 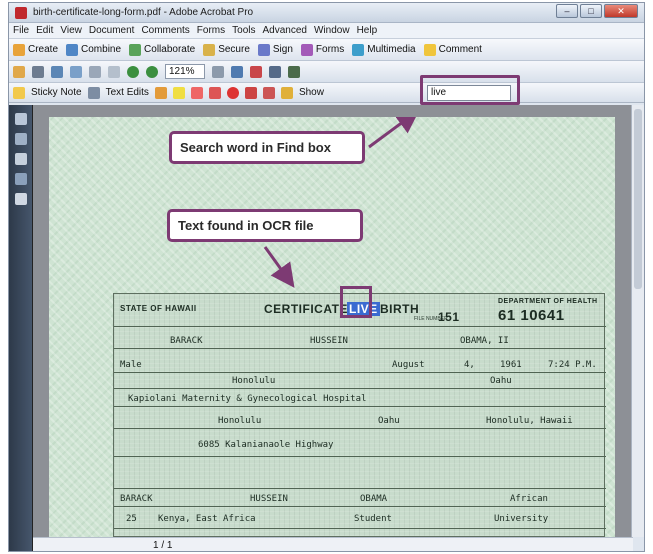 What do you see at coordinates (209, 49) in the screenshot?
I see `lock-icon` at bounding box center [209, 49].